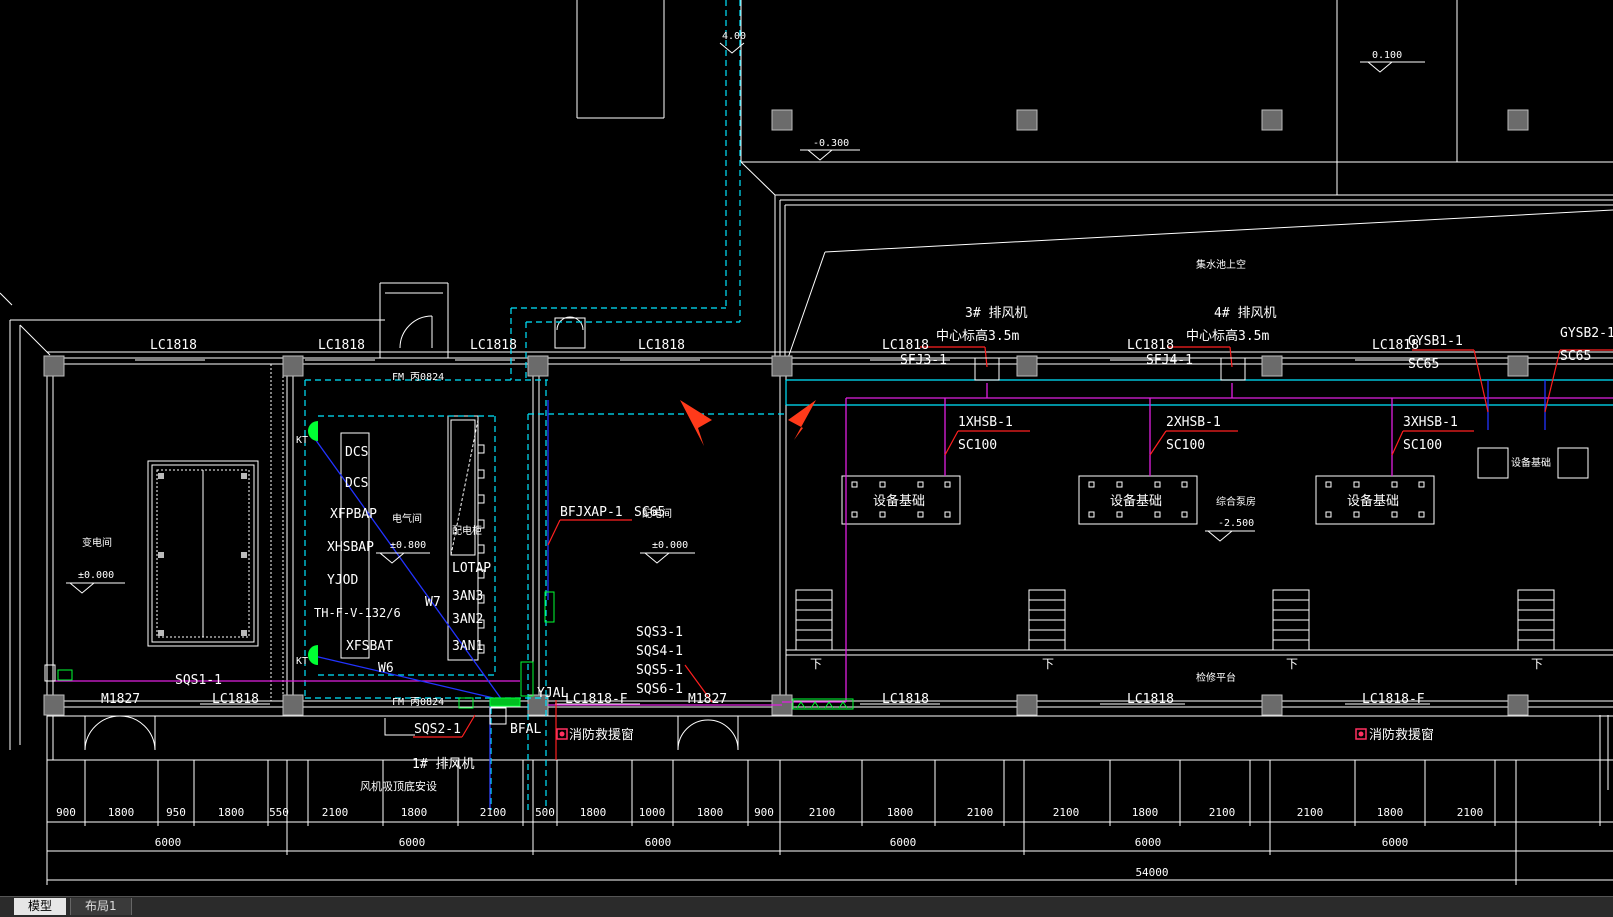  I want to click on tab-model: 模型, so click(40, 906).